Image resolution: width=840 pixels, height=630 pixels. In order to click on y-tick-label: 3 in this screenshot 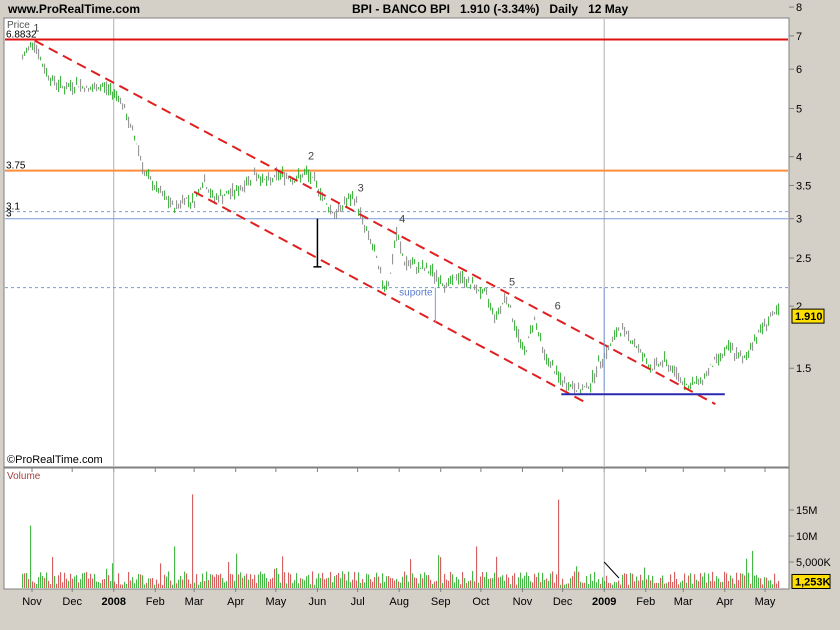, I will do `click(799, 220)`.